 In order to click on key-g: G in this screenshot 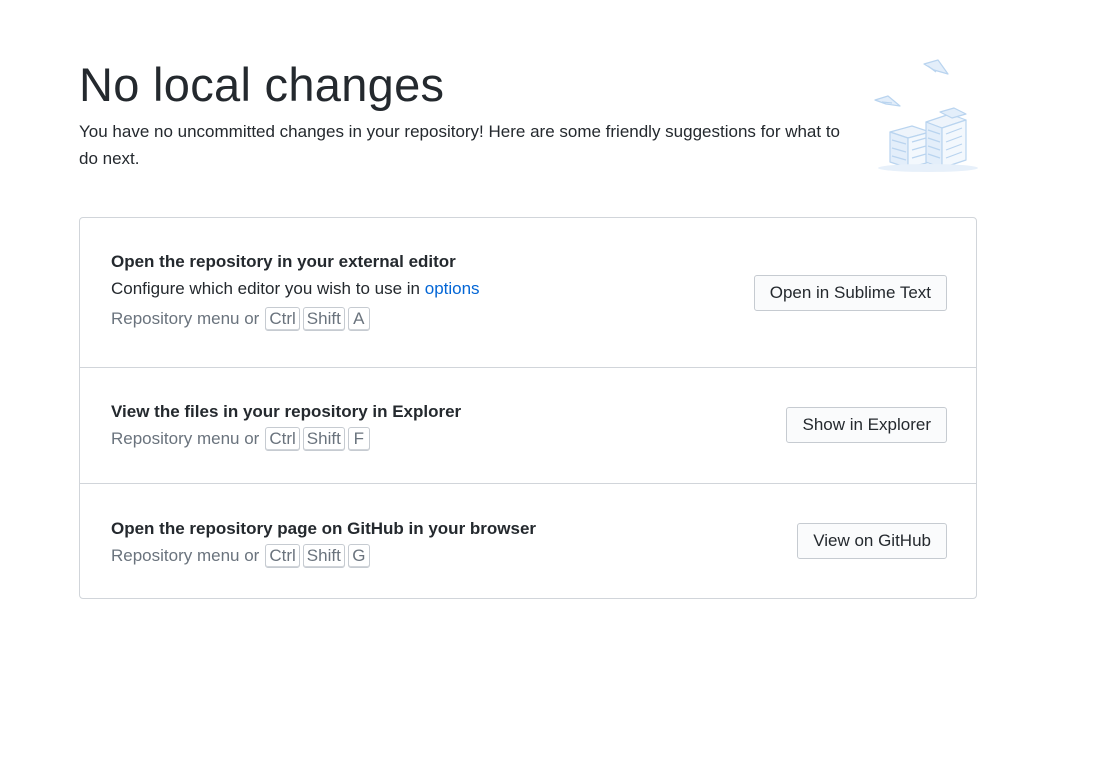, I will do `click(358, 556)`.